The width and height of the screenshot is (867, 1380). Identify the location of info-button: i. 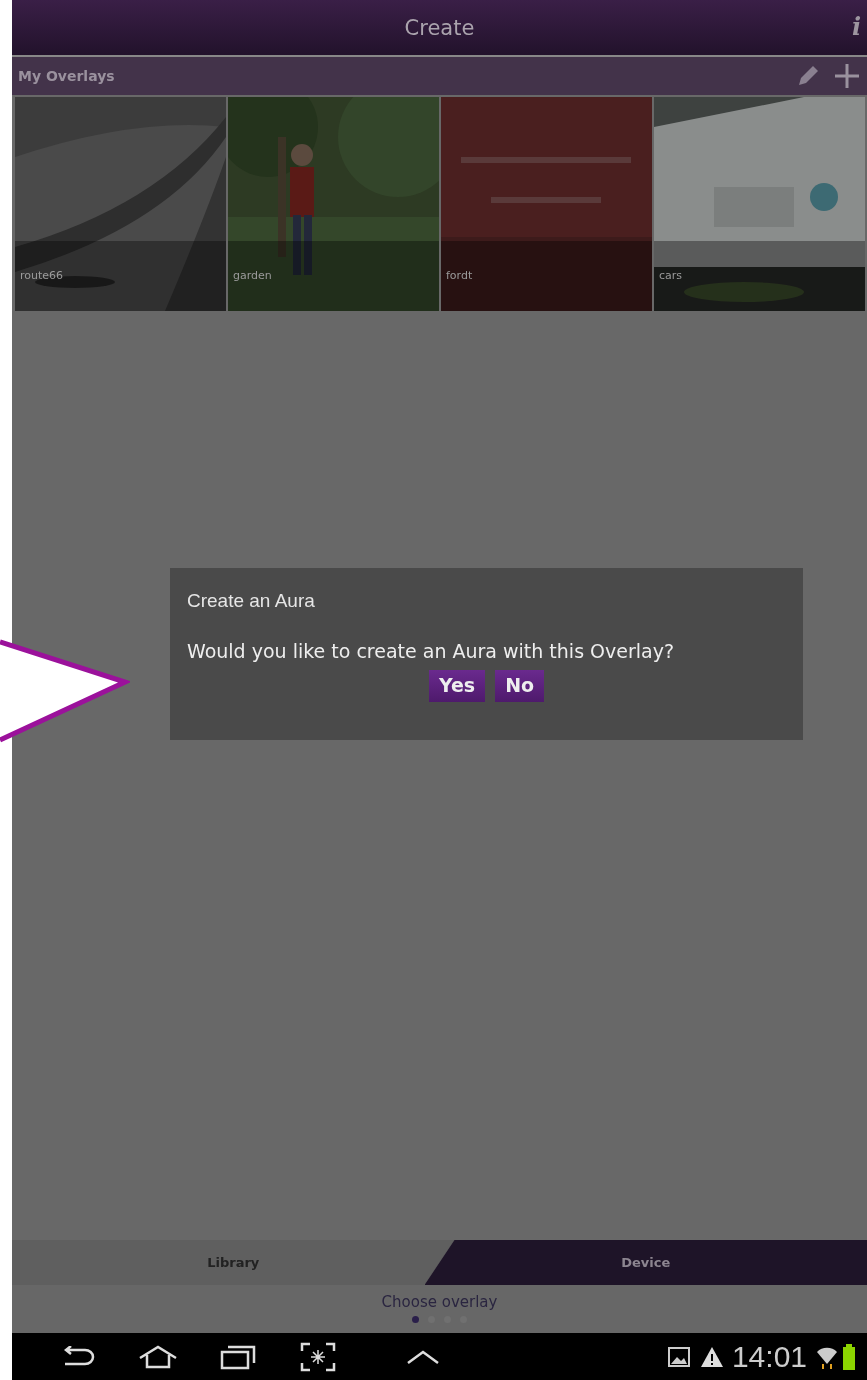
(856, 26).